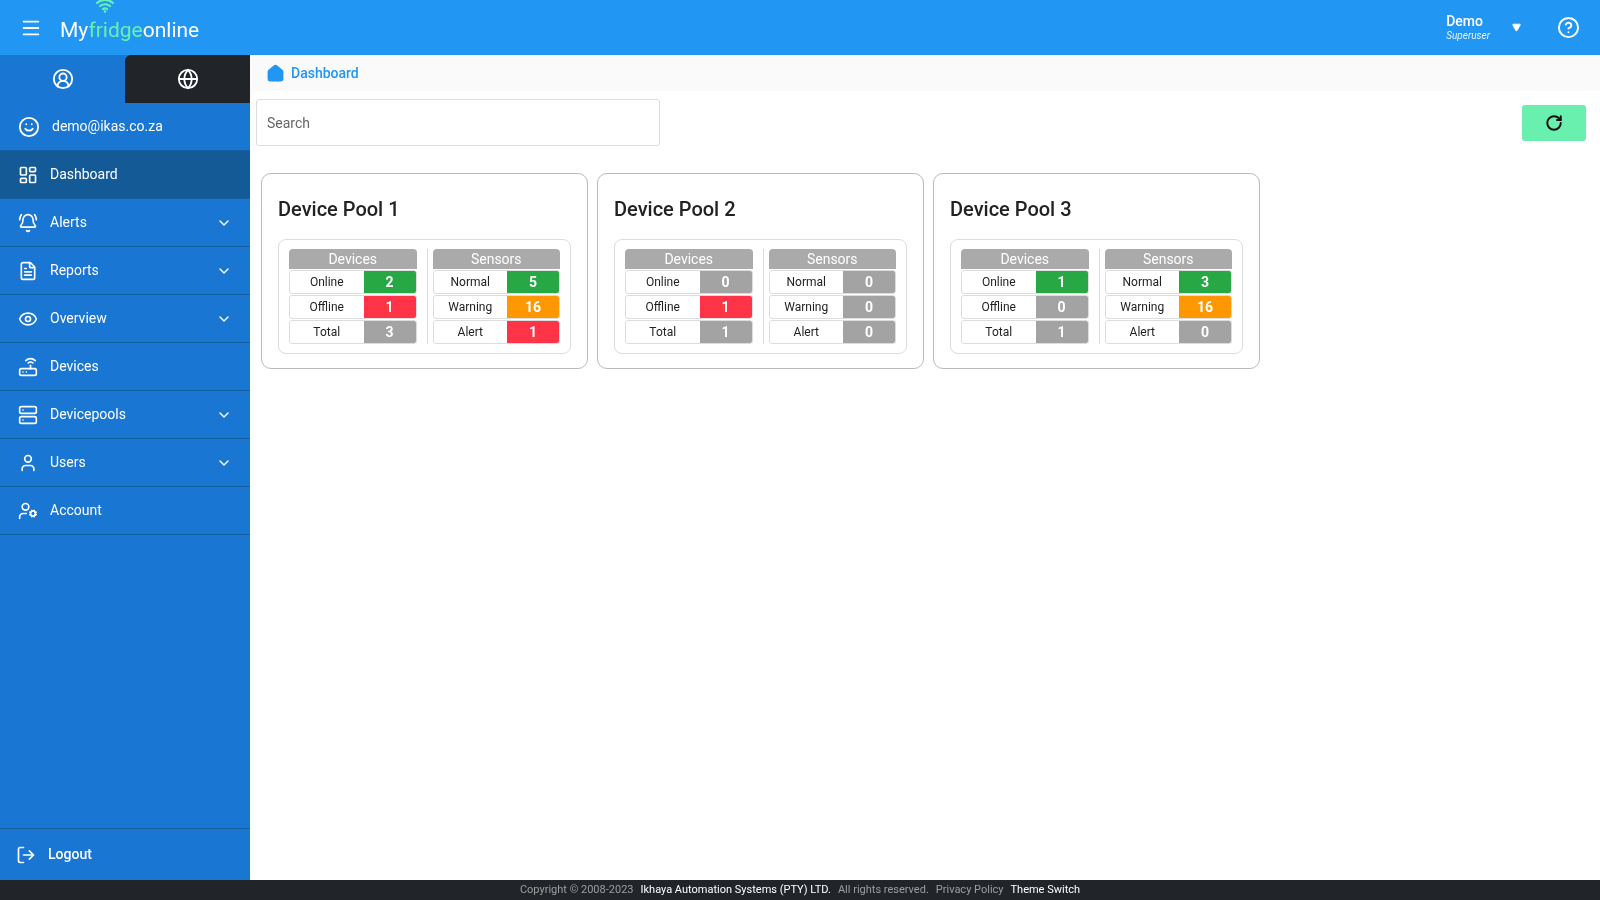 The height and width of the screenshot is (900, 1600). I want to click on home-icon, so click(275, 73).